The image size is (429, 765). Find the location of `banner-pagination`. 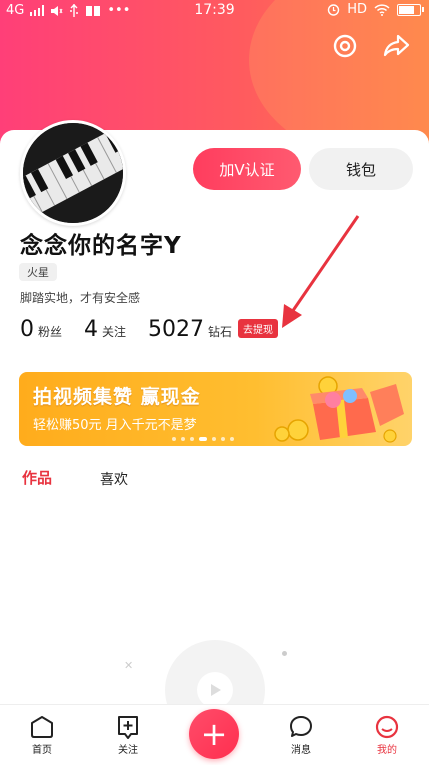

banner-pagination is located at coordinates (203, 439).